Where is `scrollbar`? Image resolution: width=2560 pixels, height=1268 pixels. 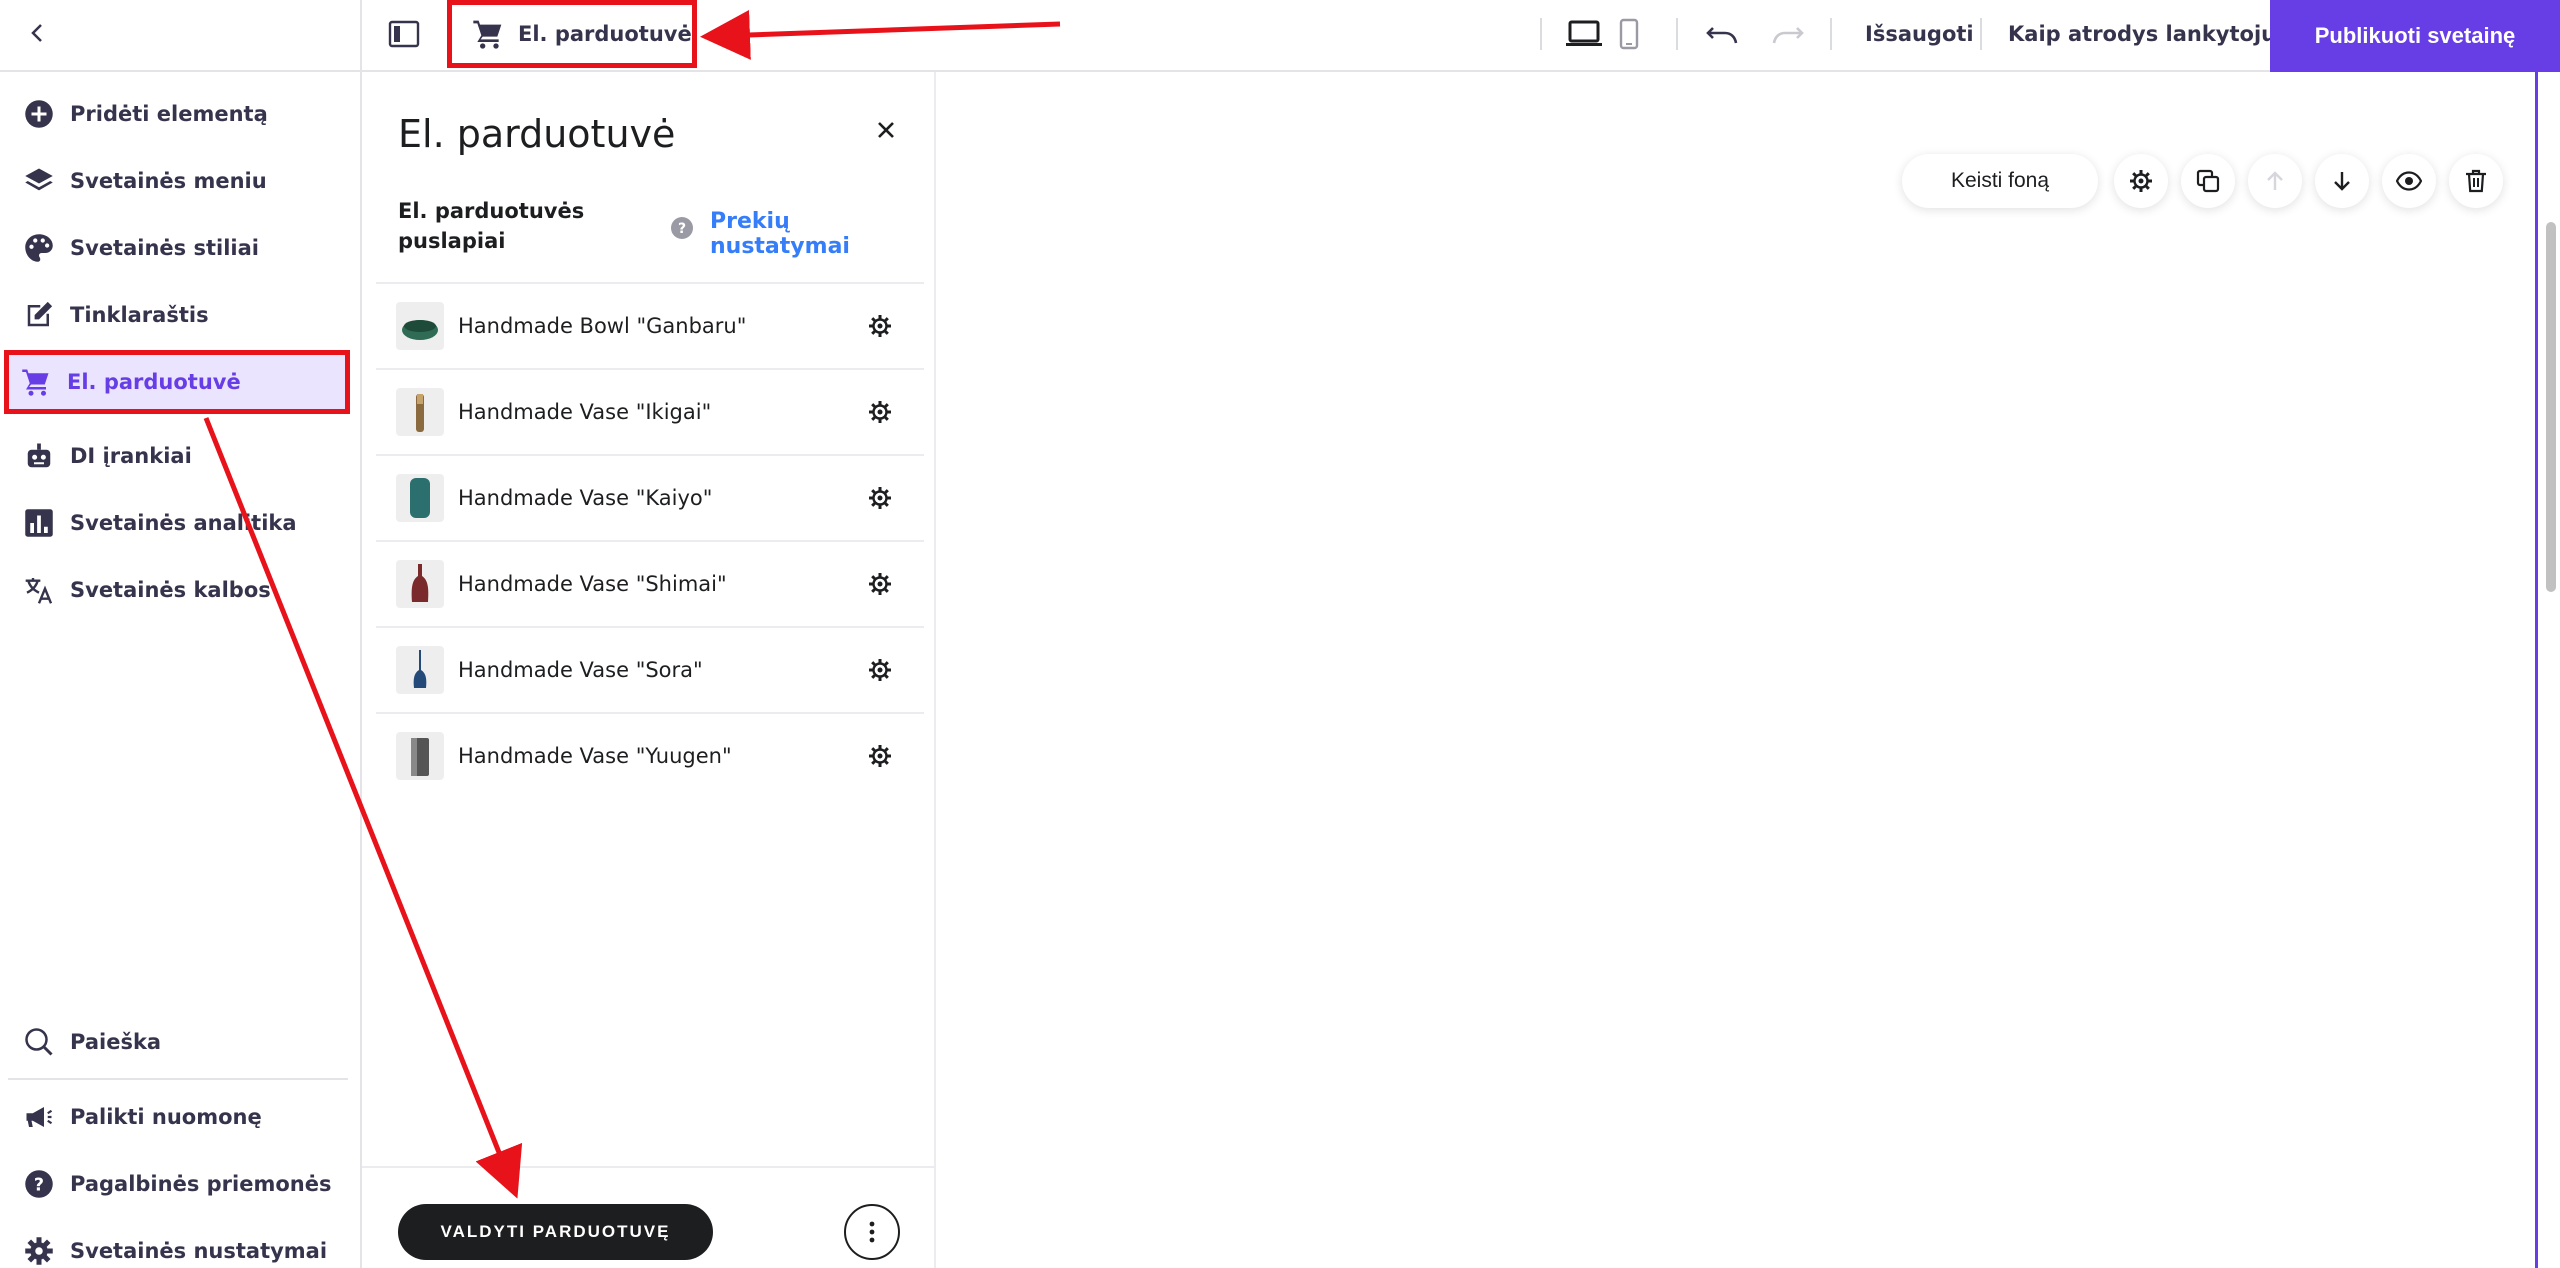 scrollbar is located at coordinates (2549, 670).